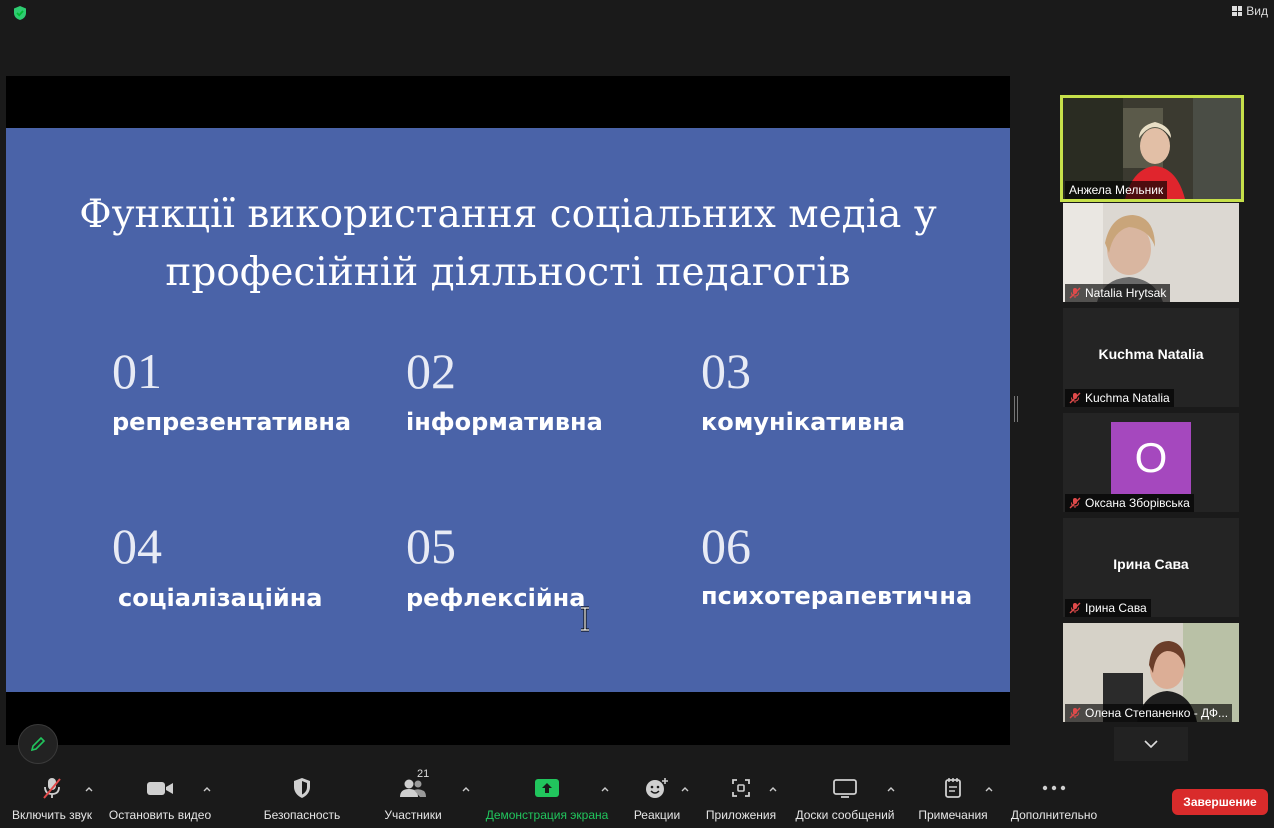 The image size is (1274, 828). I want to click on participant-name-tag: Анжела Мельник, so click(1116, 190).